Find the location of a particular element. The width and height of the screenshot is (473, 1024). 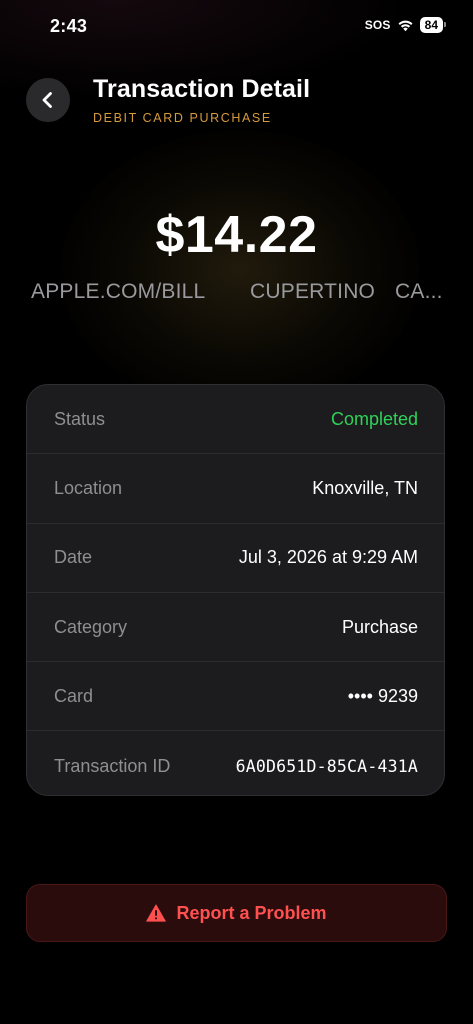

status-indicators: SOS 84 is located at coordinates (405, 25).